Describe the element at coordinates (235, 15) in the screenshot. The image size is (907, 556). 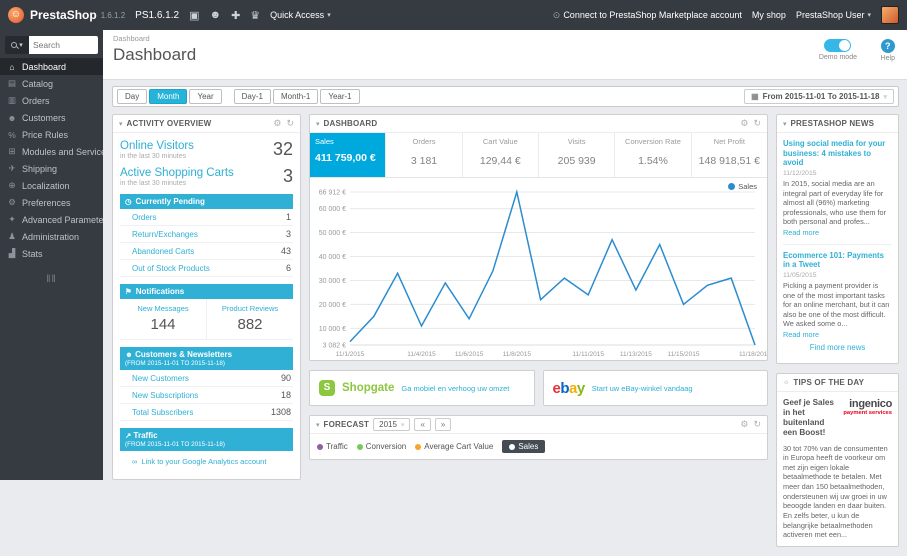
I see `add-icon: ✚` at that location.